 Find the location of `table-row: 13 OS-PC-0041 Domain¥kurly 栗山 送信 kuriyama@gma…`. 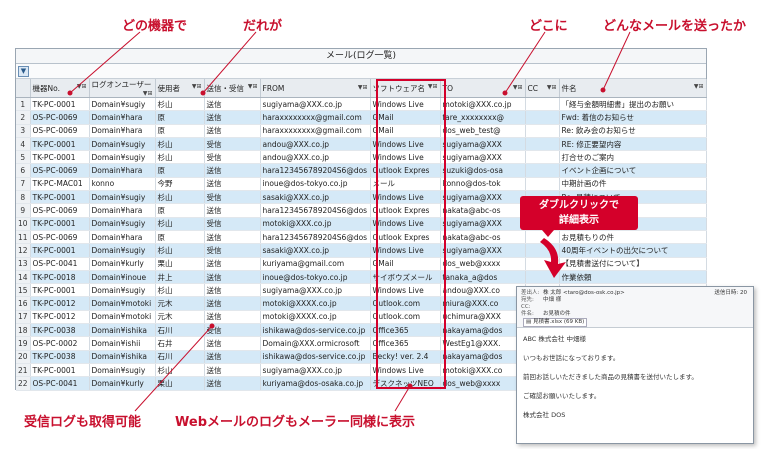

table-row: 13 OS-PC-0041 Domain¥kurly 栗山 送信 kuriyama@gma… is located at coordinates (361, 264).